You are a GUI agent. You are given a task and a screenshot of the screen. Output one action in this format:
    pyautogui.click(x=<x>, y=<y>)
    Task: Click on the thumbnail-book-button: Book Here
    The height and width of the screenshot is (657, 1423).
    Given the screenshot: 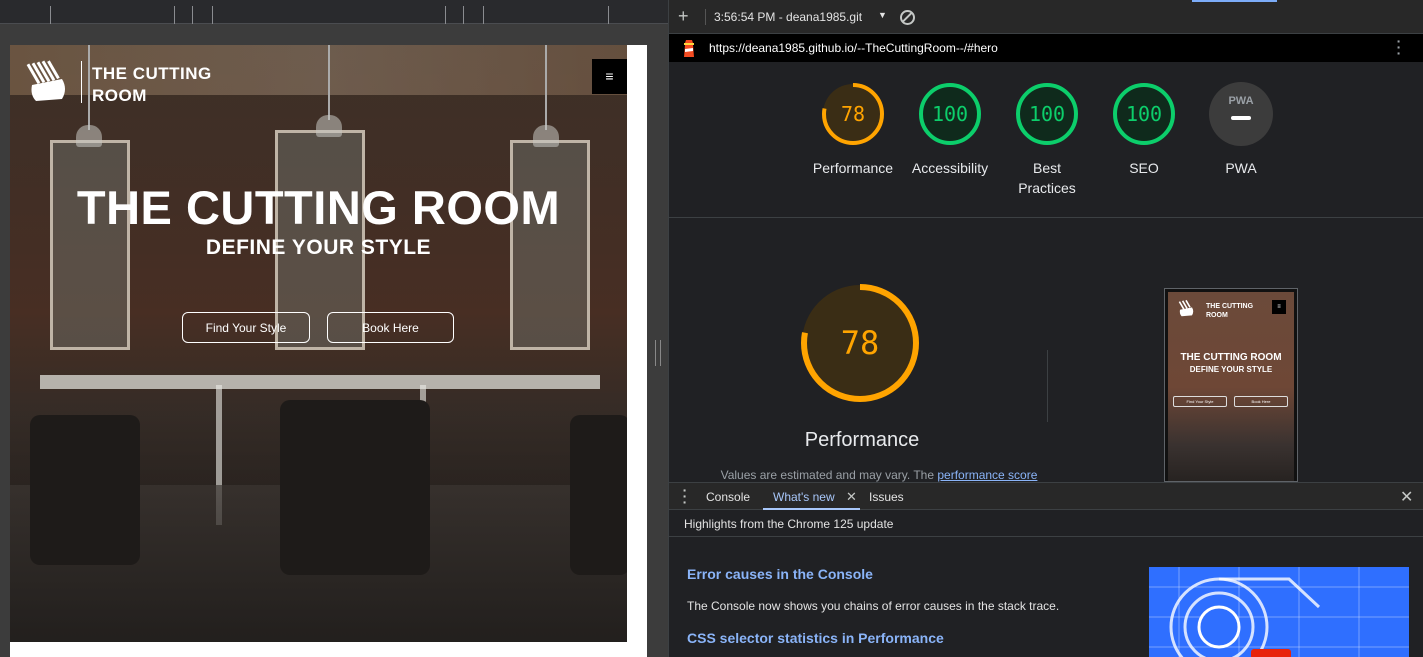 What is the action you would take?
    pyautogui.click(x=1261, y=401)
    